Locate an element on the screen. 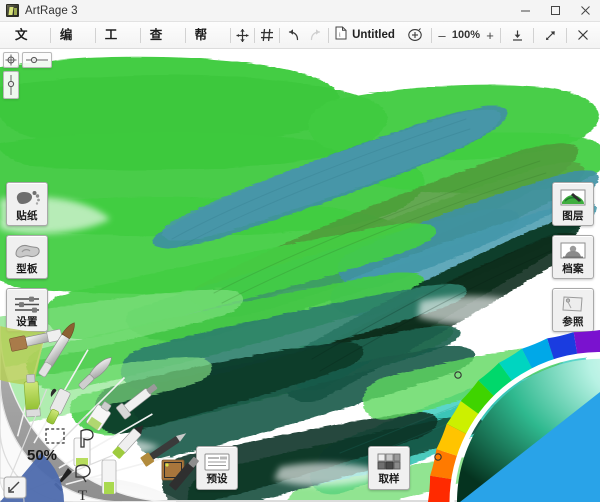 The height and width of the screenshot is (502, 600). samples-button: 取样 is located at coordinates (389, 468).